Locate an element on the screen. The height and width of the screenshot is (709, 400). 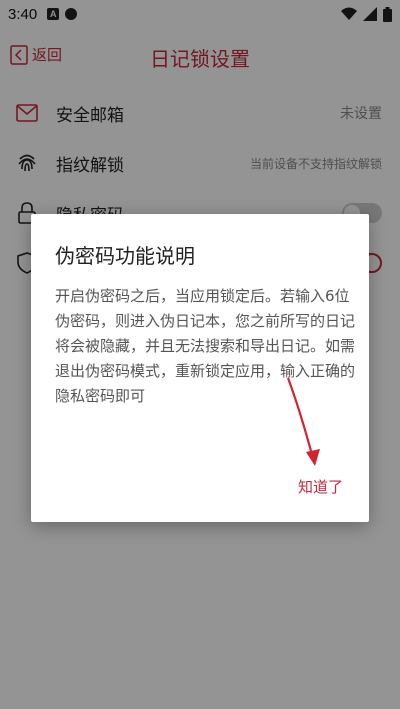
dialog-title: 伪密码功能说明 is located at coordinates (125, 256).